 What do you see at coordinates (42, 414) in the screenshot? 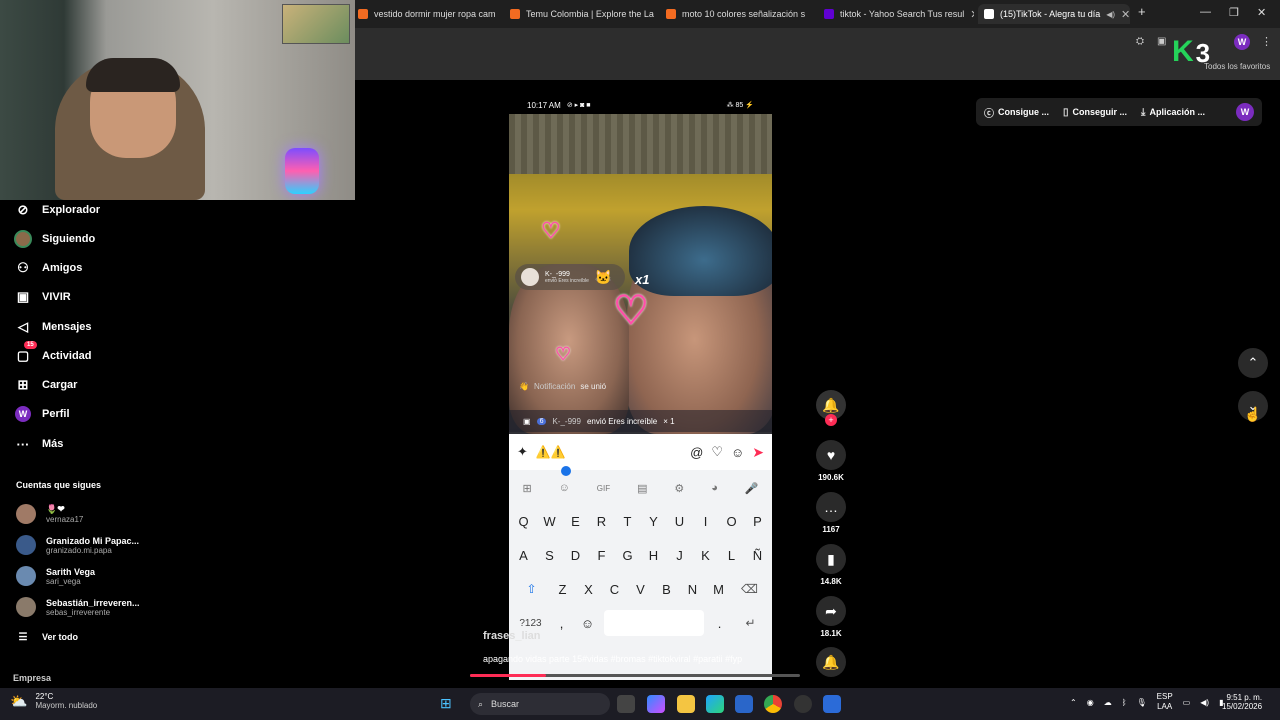
I see `sidebar-item-perfil: W Perfil` at bounding box center [42, 414].